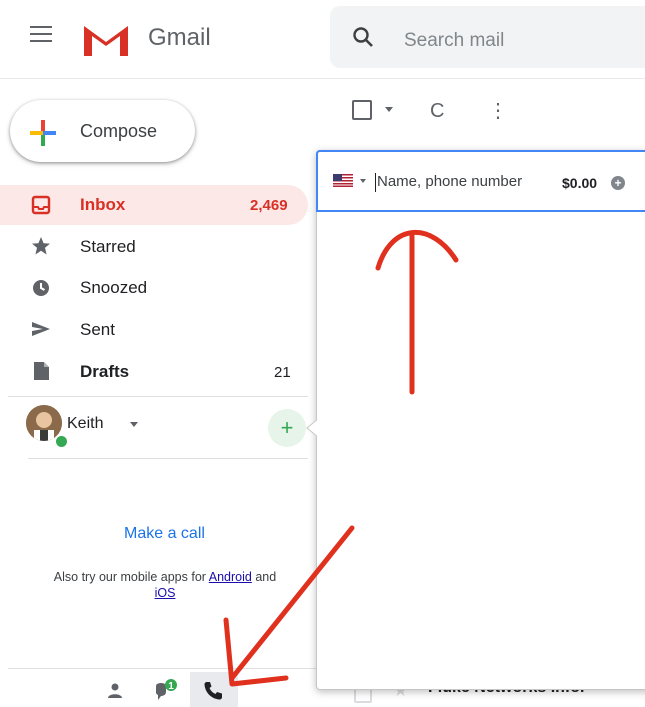 This screenshot has height=707, width=645. Describe the element at coordinates (282, 372) in the screenshot. I see `drafts-count: 21` at that location.